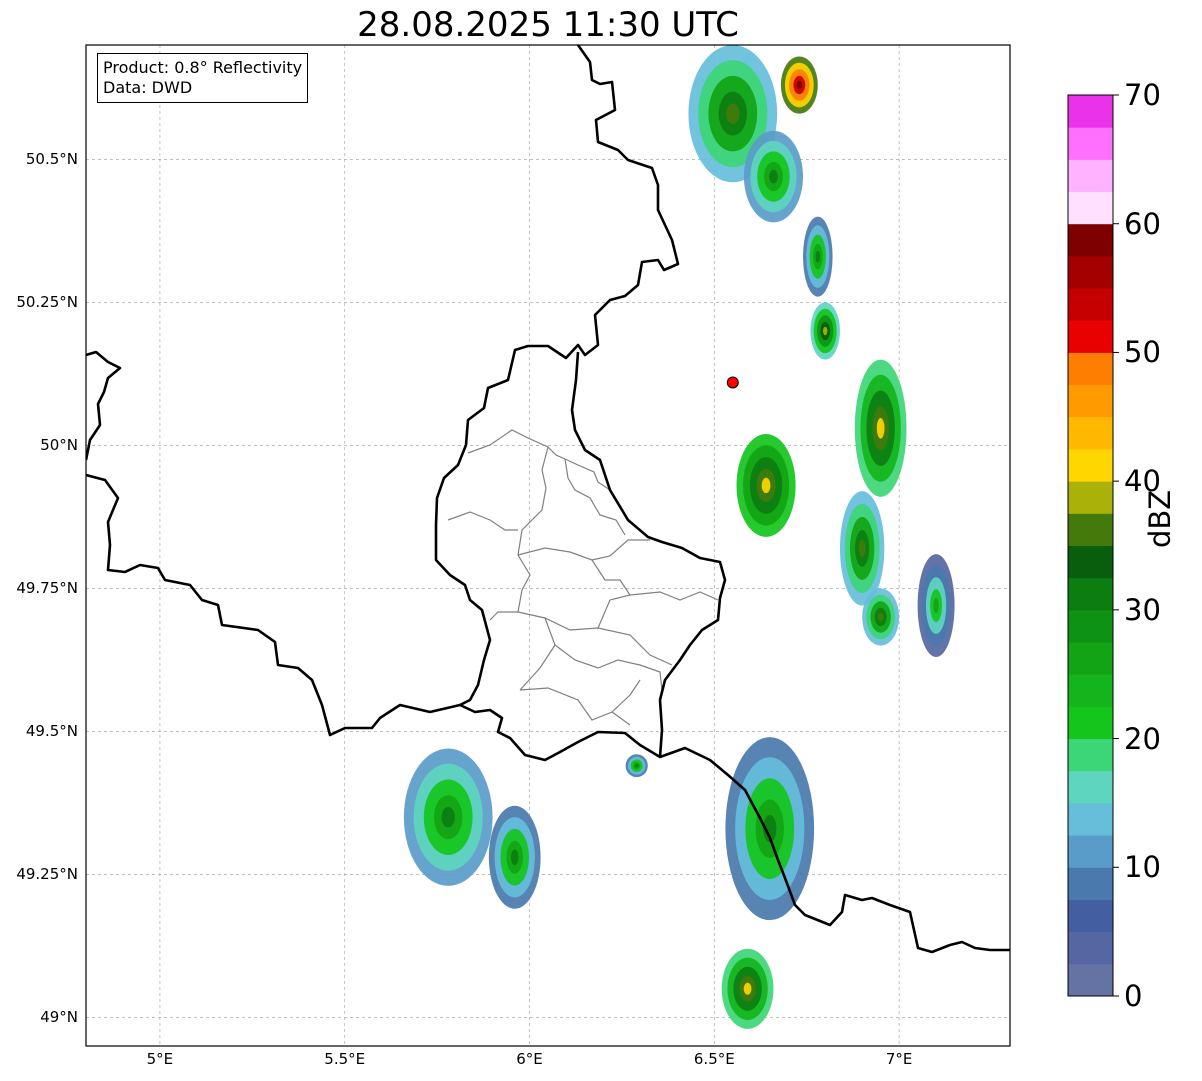  I want to click on colorbar-tick-label: 70, so click(1142, 95).